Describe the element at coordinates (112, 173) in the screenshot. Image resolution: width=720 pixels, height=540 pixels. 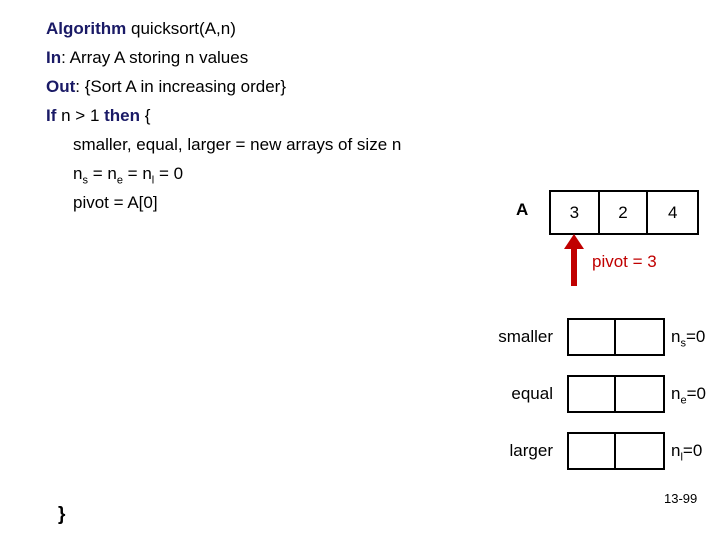
I see `counter-ne: n` at that location.